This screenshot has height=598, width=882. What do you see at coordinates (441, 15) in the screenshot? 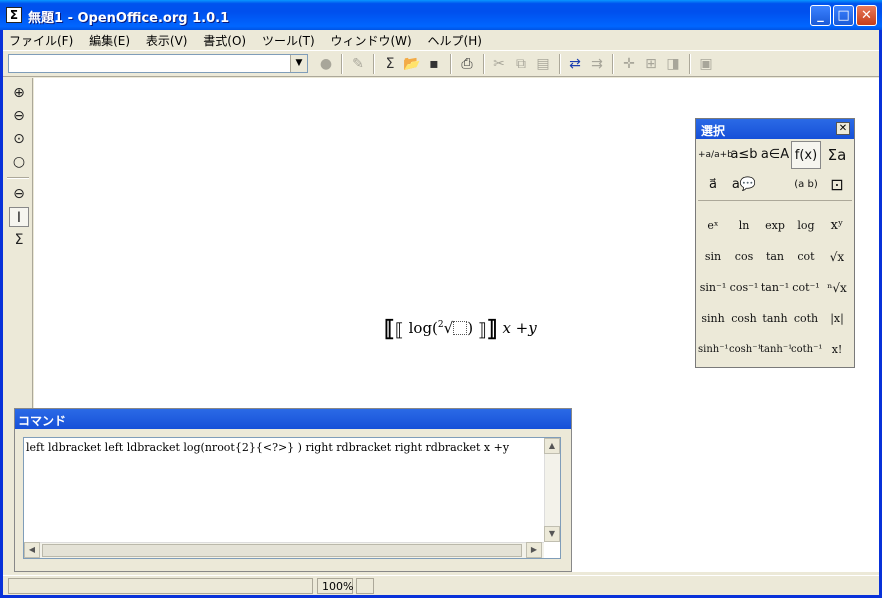
I see `title-bar: Σ 無題1 - OpenOffice.org 1.0.1 _ □ ✕` at bounding box center [441, 15].